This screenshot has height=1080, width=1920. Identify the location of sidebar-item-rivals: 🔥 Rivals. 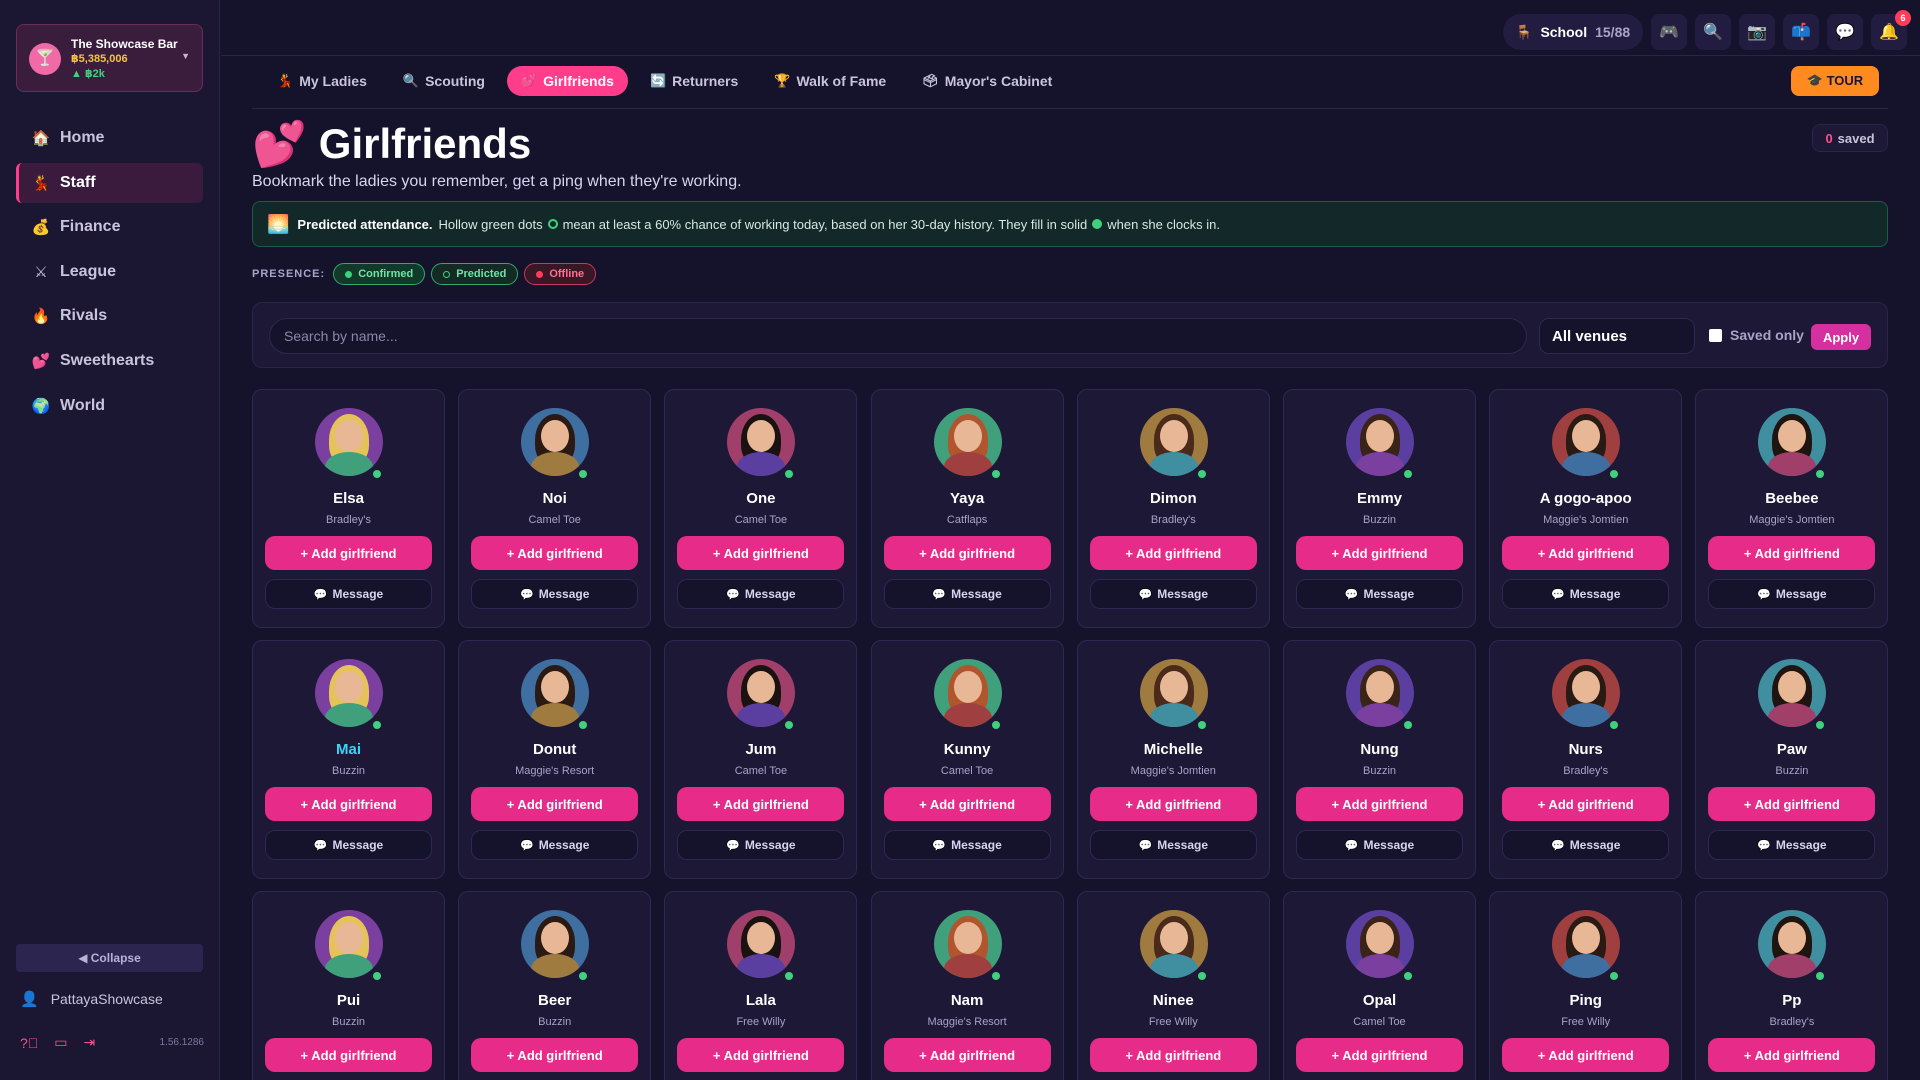
(109, 316).